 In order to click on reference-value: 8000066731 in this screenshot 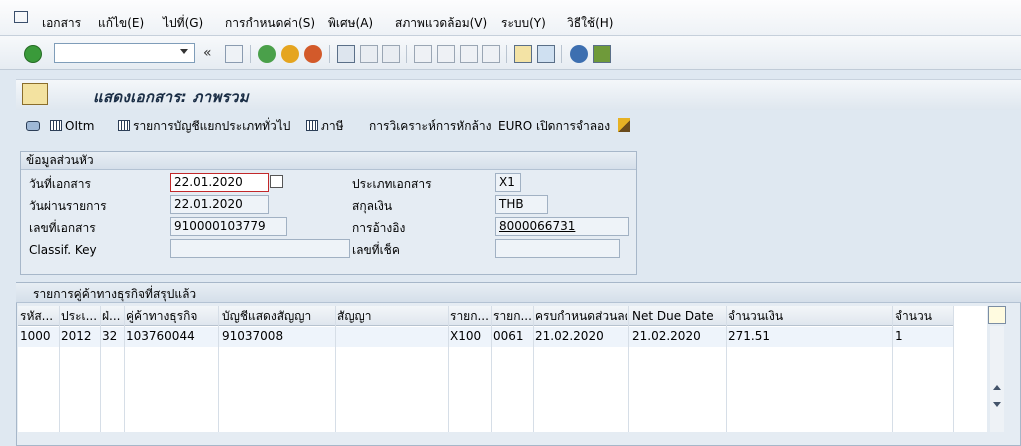, I will do `click(537, 226)`.